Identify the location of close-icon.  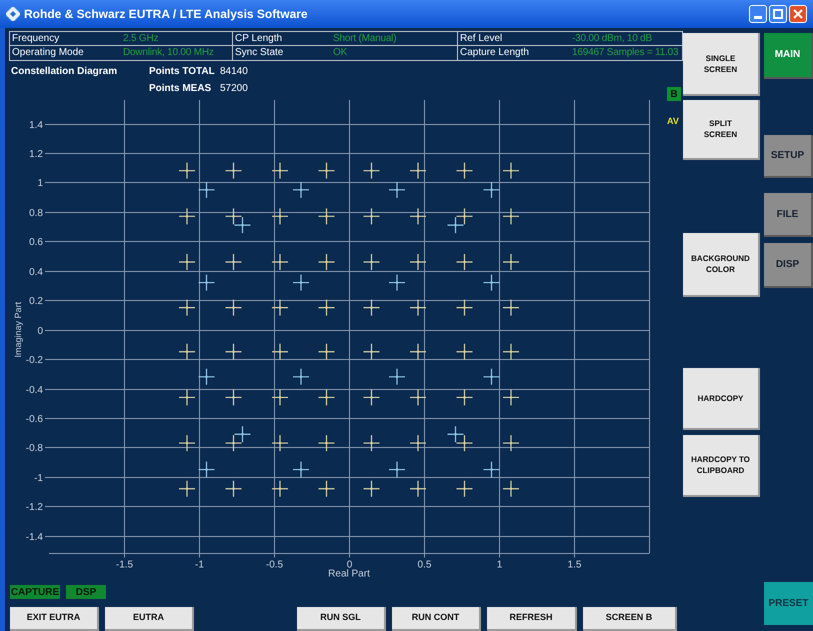
(798, 14).